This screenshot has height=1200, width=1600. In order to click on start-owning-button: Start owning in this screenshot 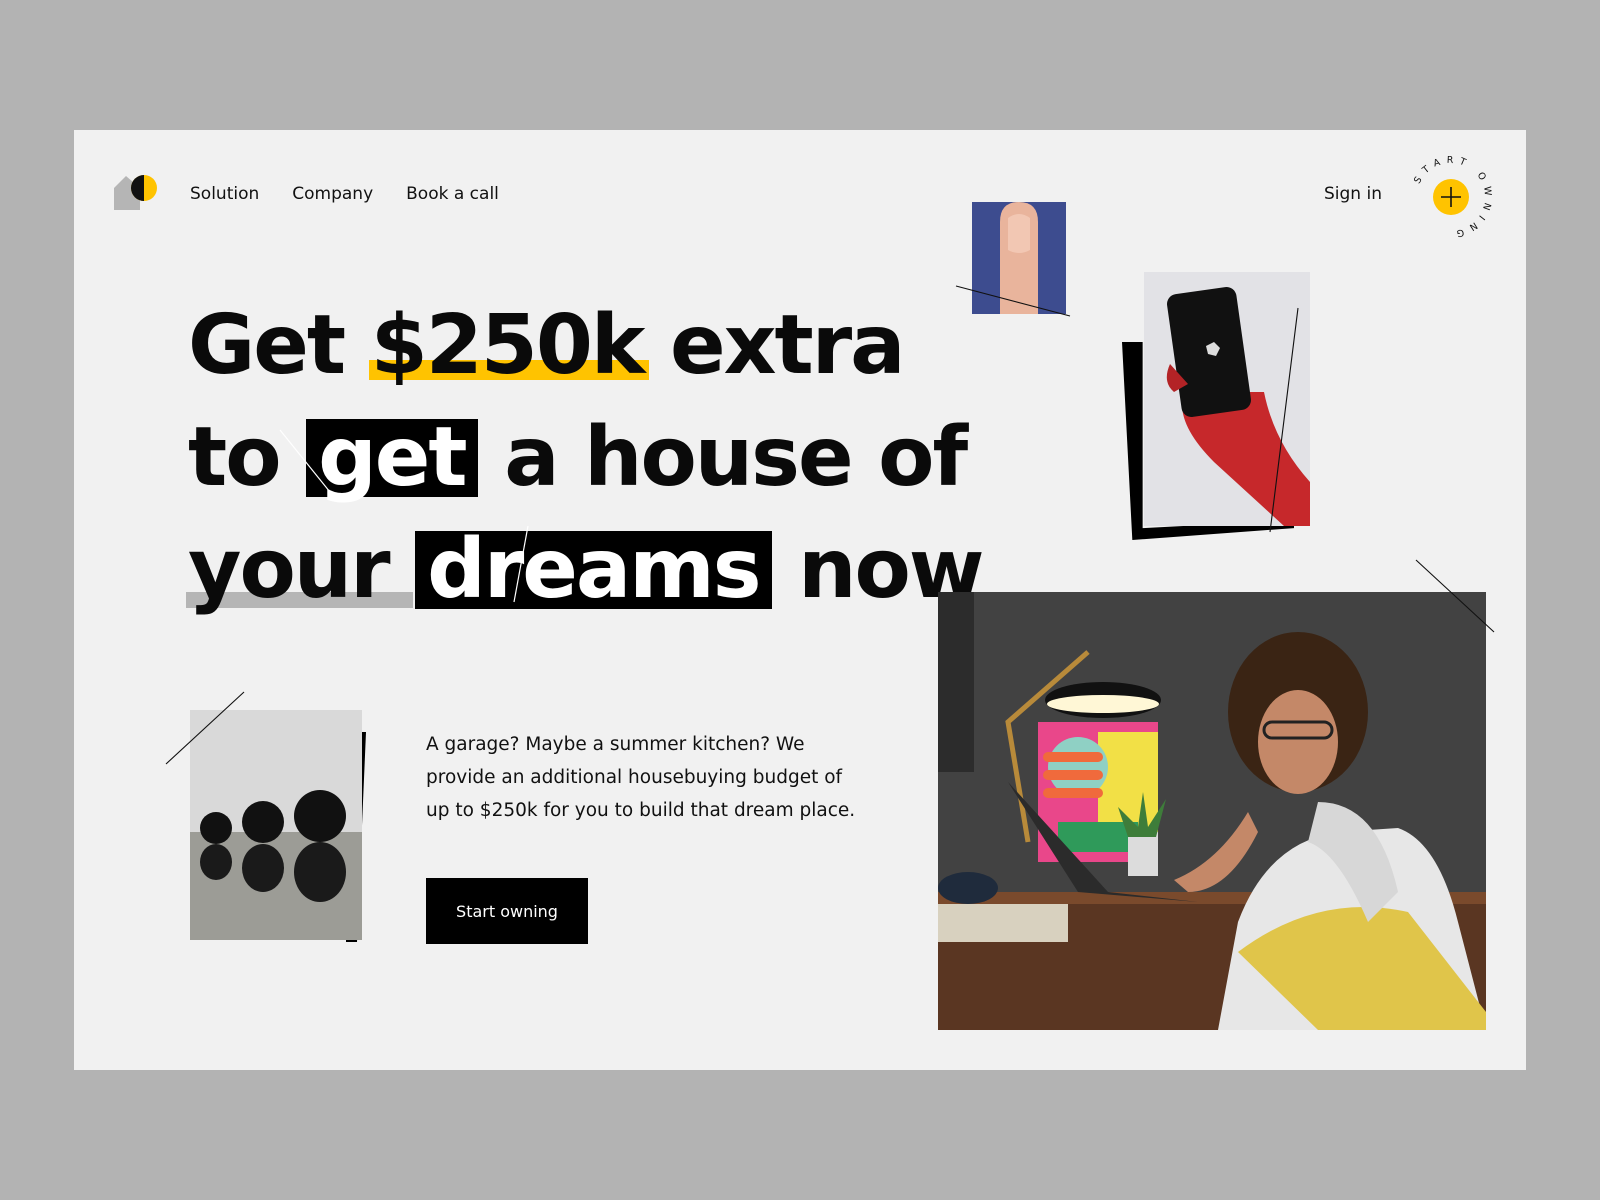, I will do `click(507, 911)`.